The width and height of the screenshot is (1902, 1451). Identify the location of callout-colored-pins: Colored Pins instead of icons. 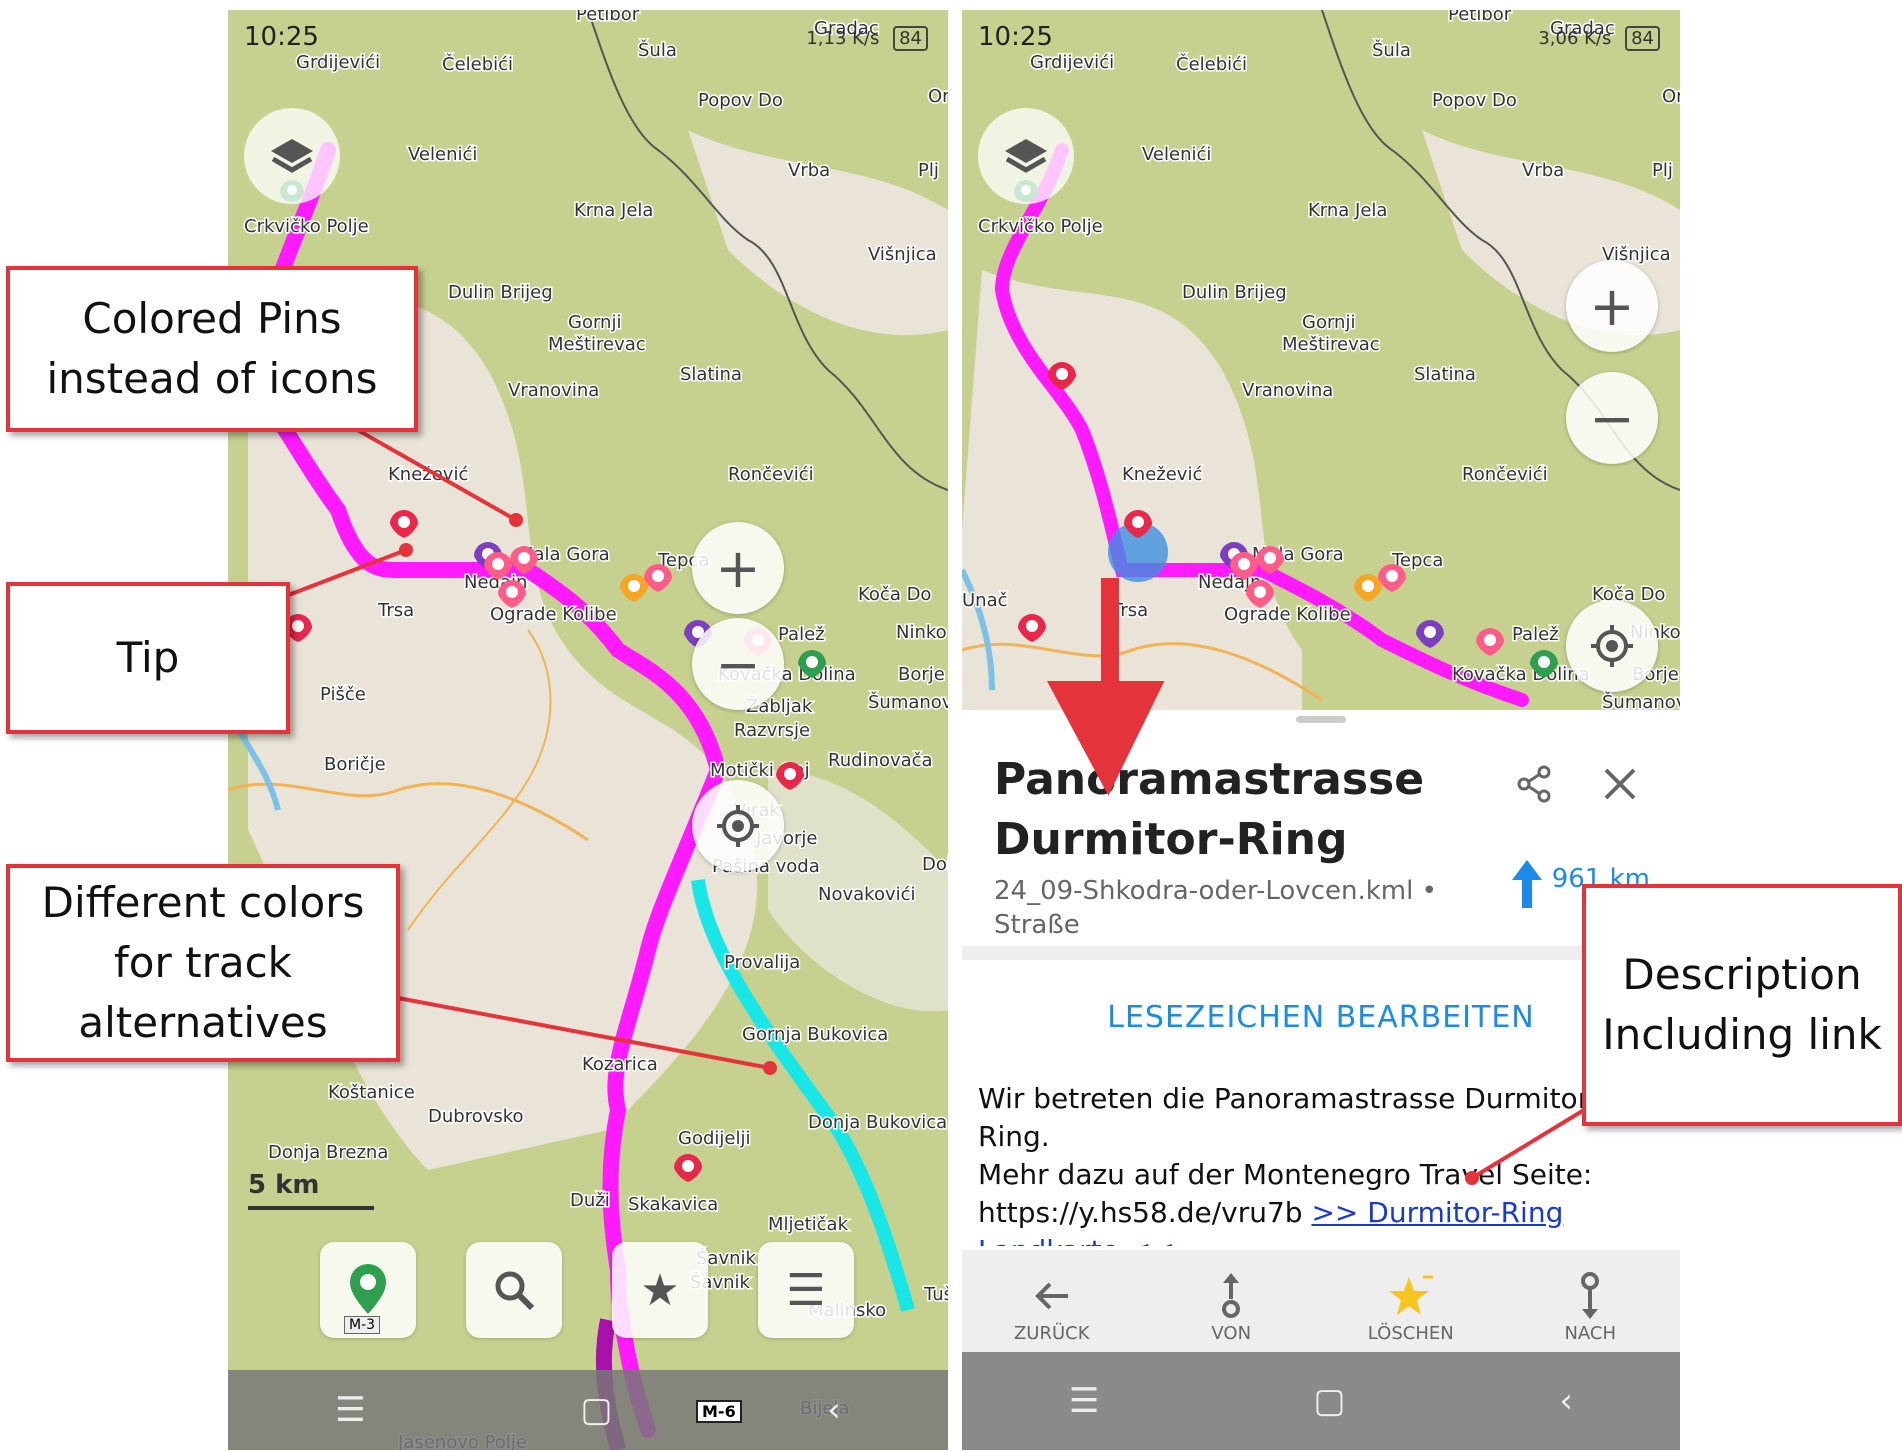
(212, 349).